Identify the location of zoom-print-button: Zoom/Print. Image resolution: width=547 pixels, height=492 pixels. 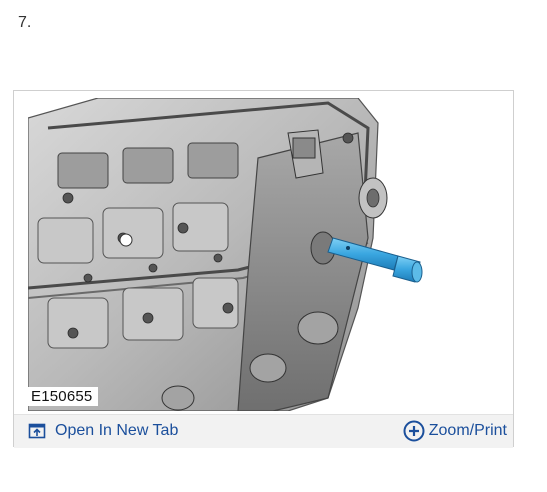
(455, 431).